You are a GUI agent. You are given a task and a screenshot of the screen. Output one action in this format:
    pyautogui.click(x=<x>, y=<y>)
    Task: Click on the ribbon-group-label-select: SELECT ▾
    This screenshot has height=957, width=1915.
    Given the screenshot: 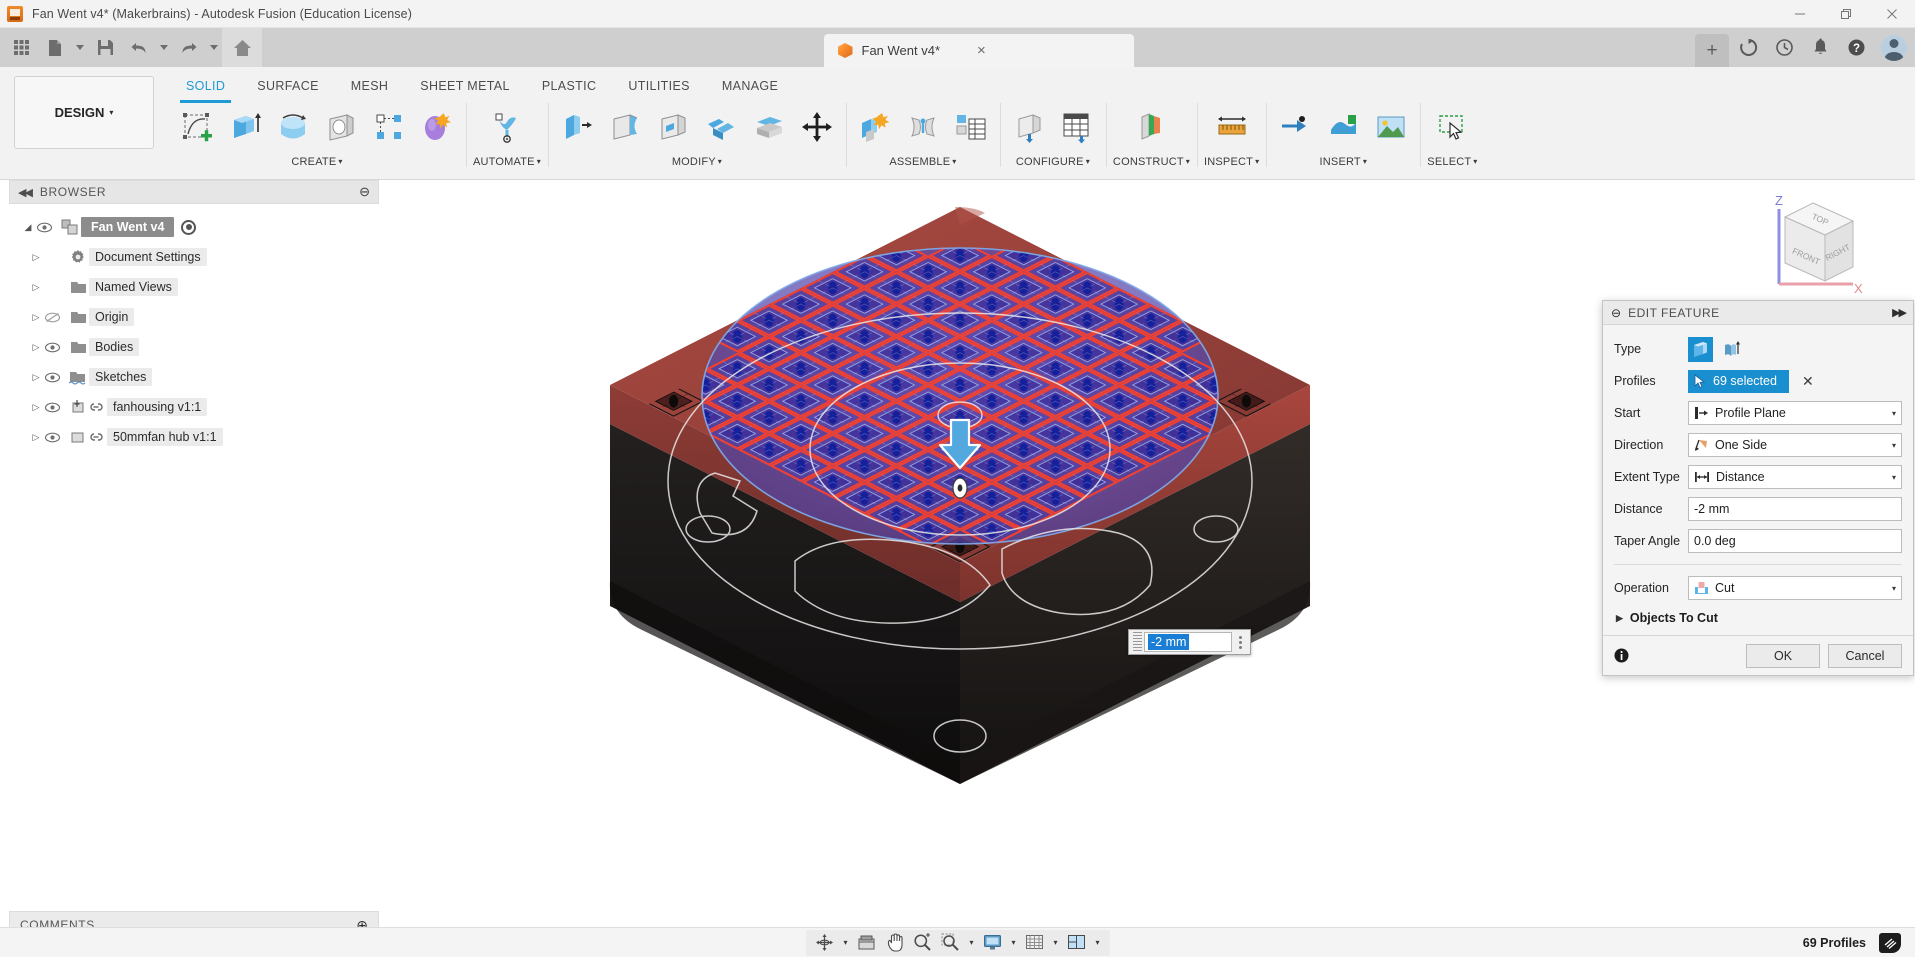 What is the action you would take?
    pyautogui.click(x=1452, y=162)
    